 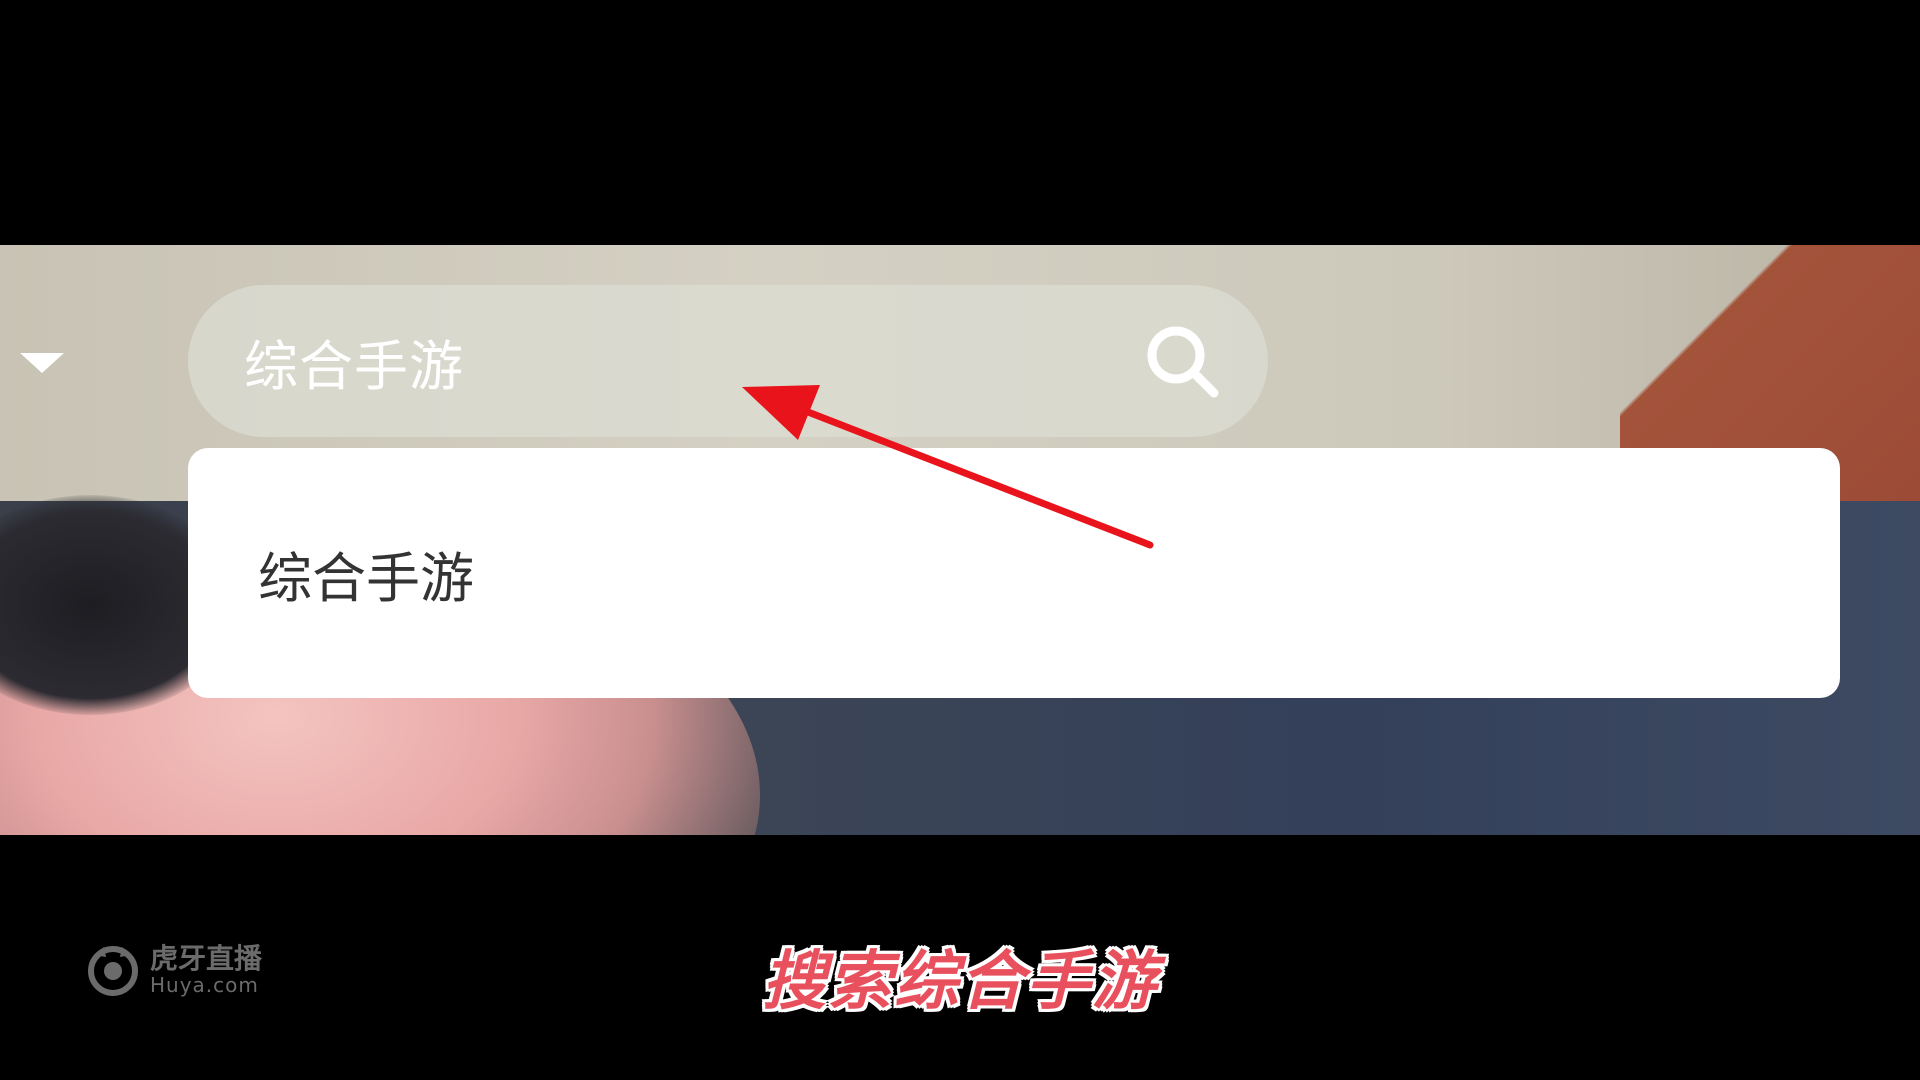 I want to click on video-caption: 搜索综合手游, so click(x=960, y=982).